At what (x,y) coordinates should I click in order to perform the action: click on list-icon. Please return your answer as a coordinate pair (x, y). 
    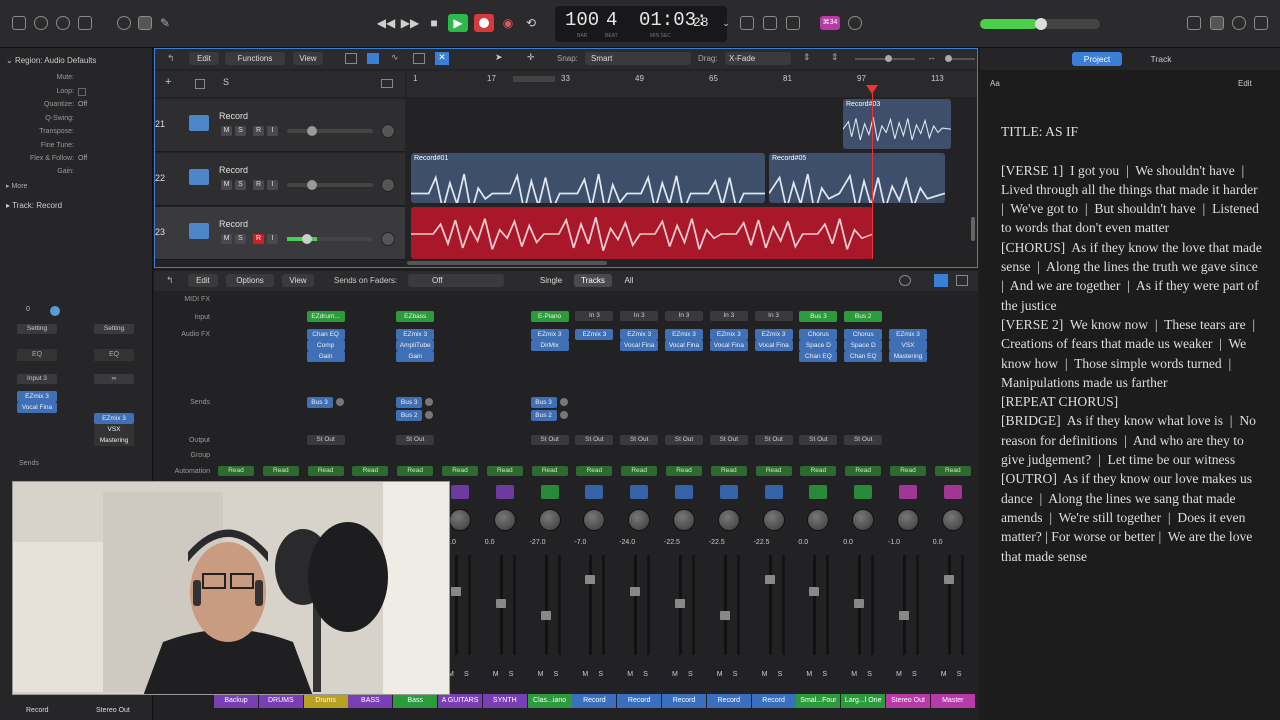
    Looking at the image, I should click on (373, 58).